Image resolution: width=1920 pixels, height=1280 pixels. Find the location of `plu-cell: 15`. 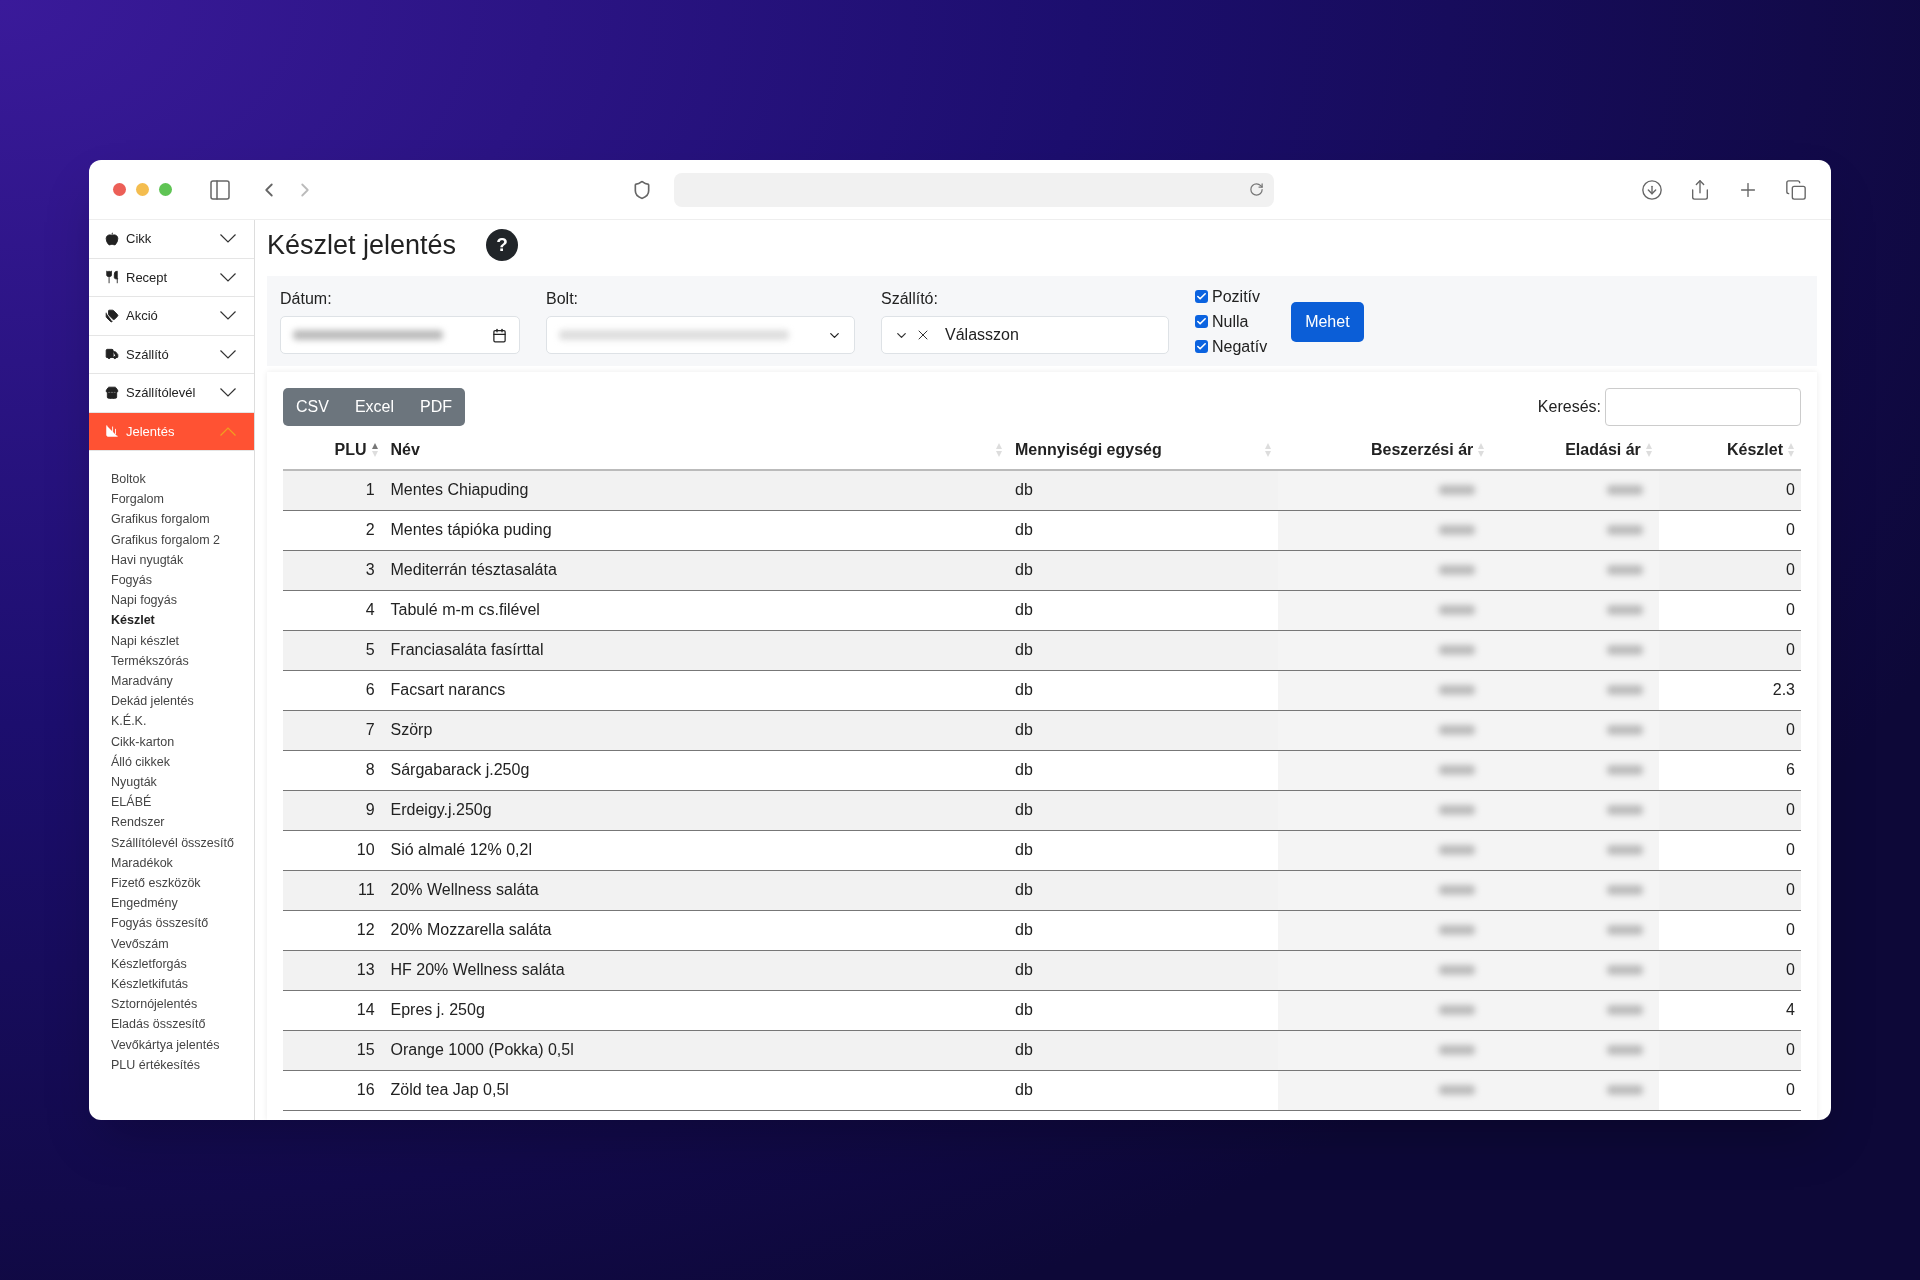

plu-cell: 15 is located at coordinates (334, 1050).